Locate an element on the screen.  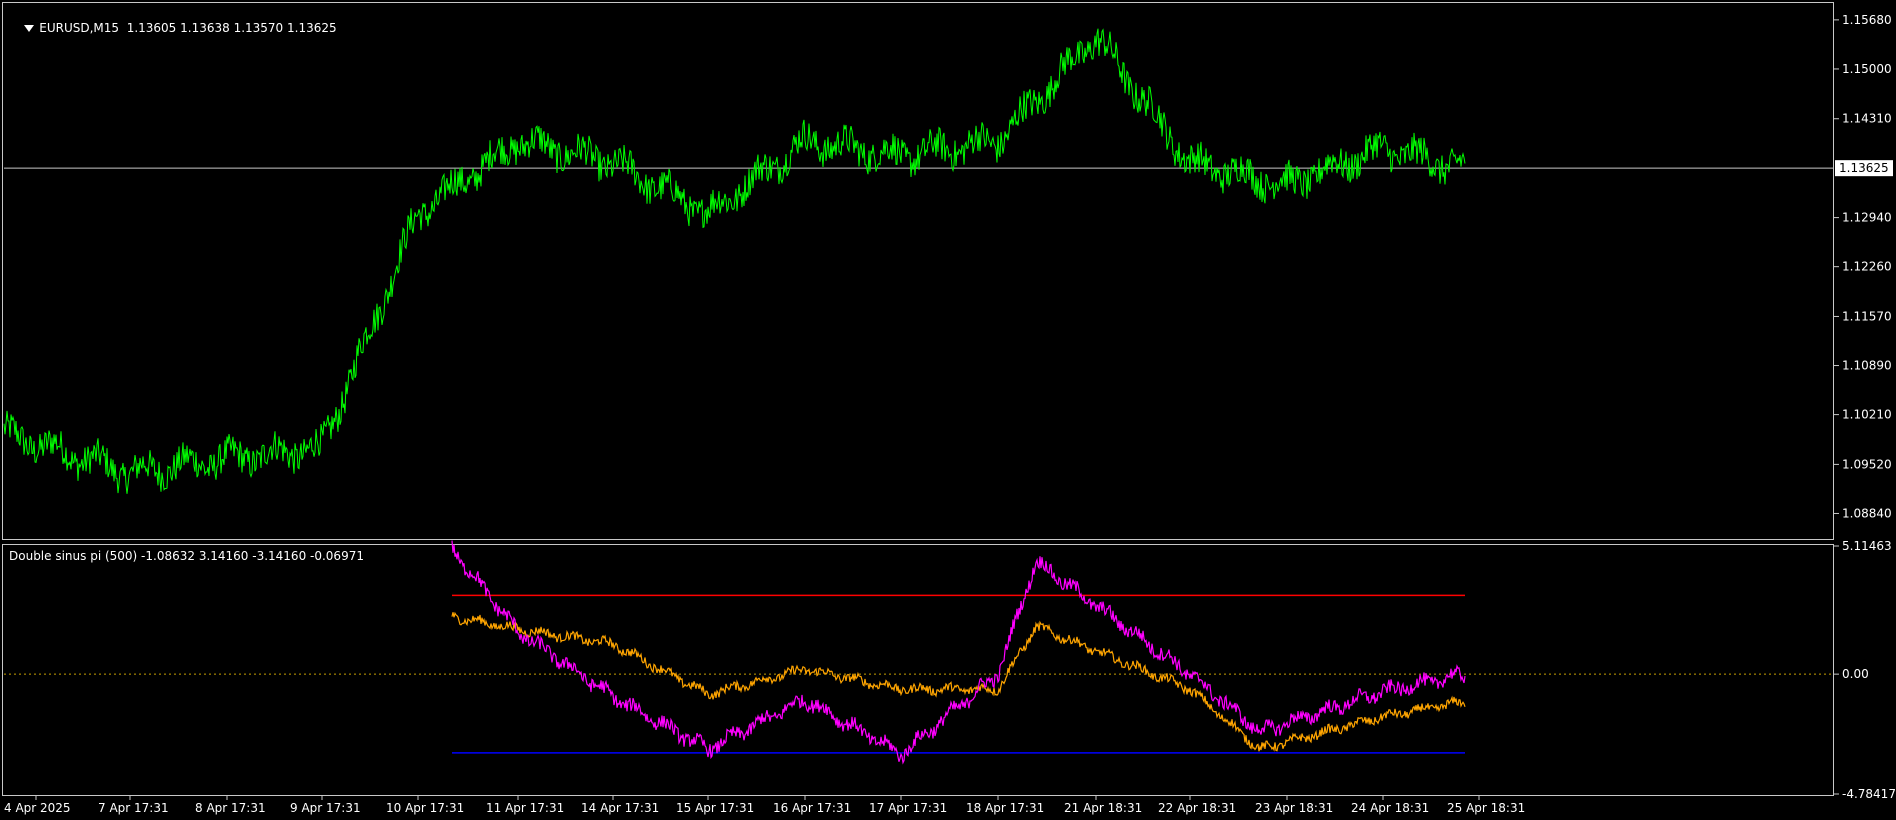
price-tick-label: 1.10890 is located at coordinates (1867, 366).